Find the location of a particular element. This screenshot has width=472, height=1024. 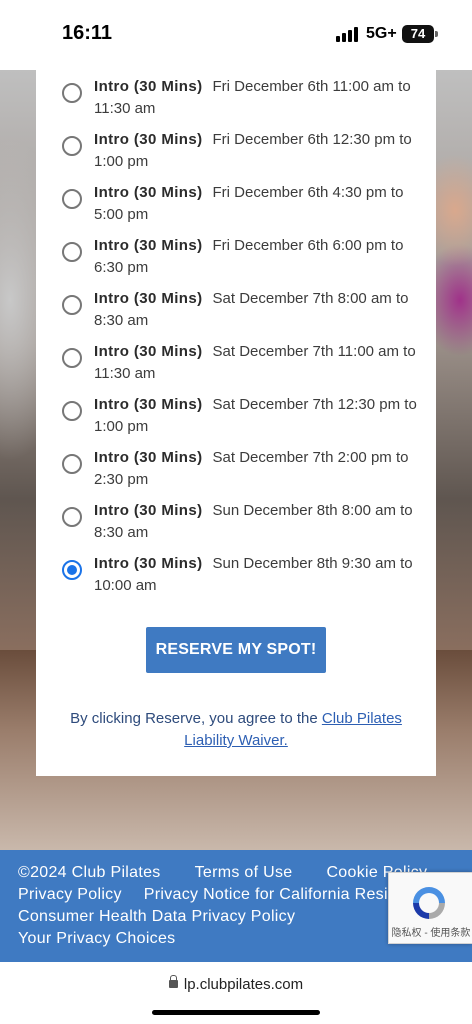

privacy-choices-link: Your Privacy Choices is located at coordinates (96, 938).